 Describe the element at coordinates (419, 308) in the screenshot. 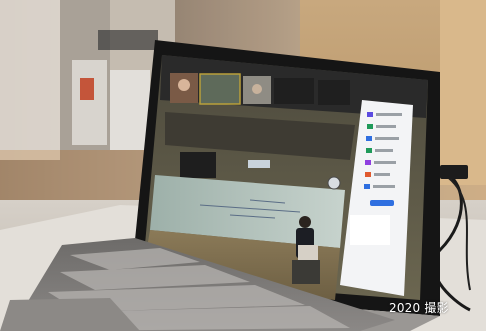

I see `photo-caption: 2020 撮影` at that location.